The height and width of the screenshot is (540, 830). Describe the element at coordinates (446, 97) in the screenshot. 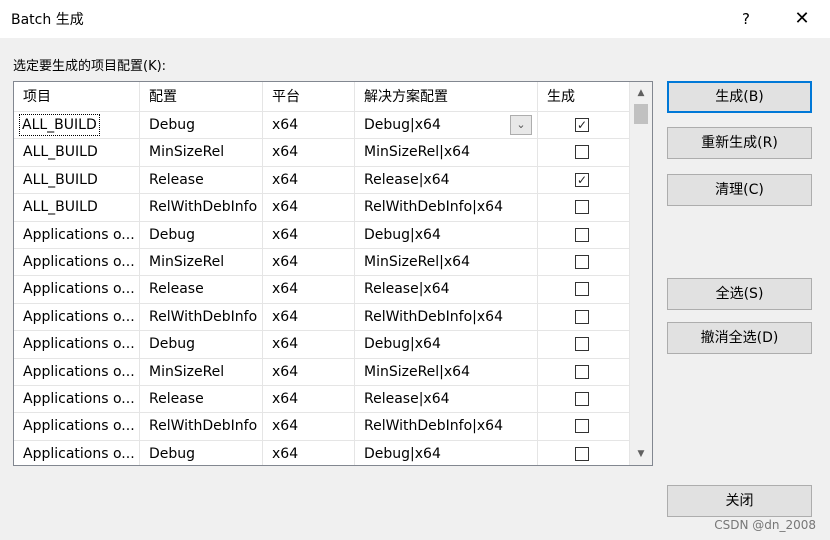

I see `column-header-solution-config: 解决方案配置` at that location.